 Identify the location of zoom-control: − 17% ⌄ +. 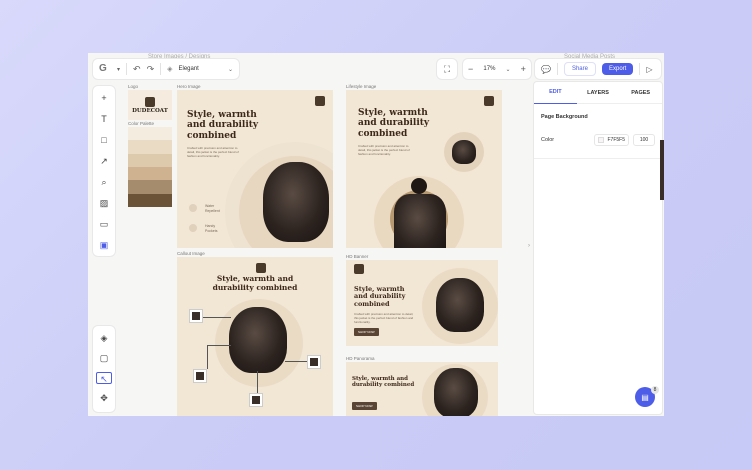
(497, 69).